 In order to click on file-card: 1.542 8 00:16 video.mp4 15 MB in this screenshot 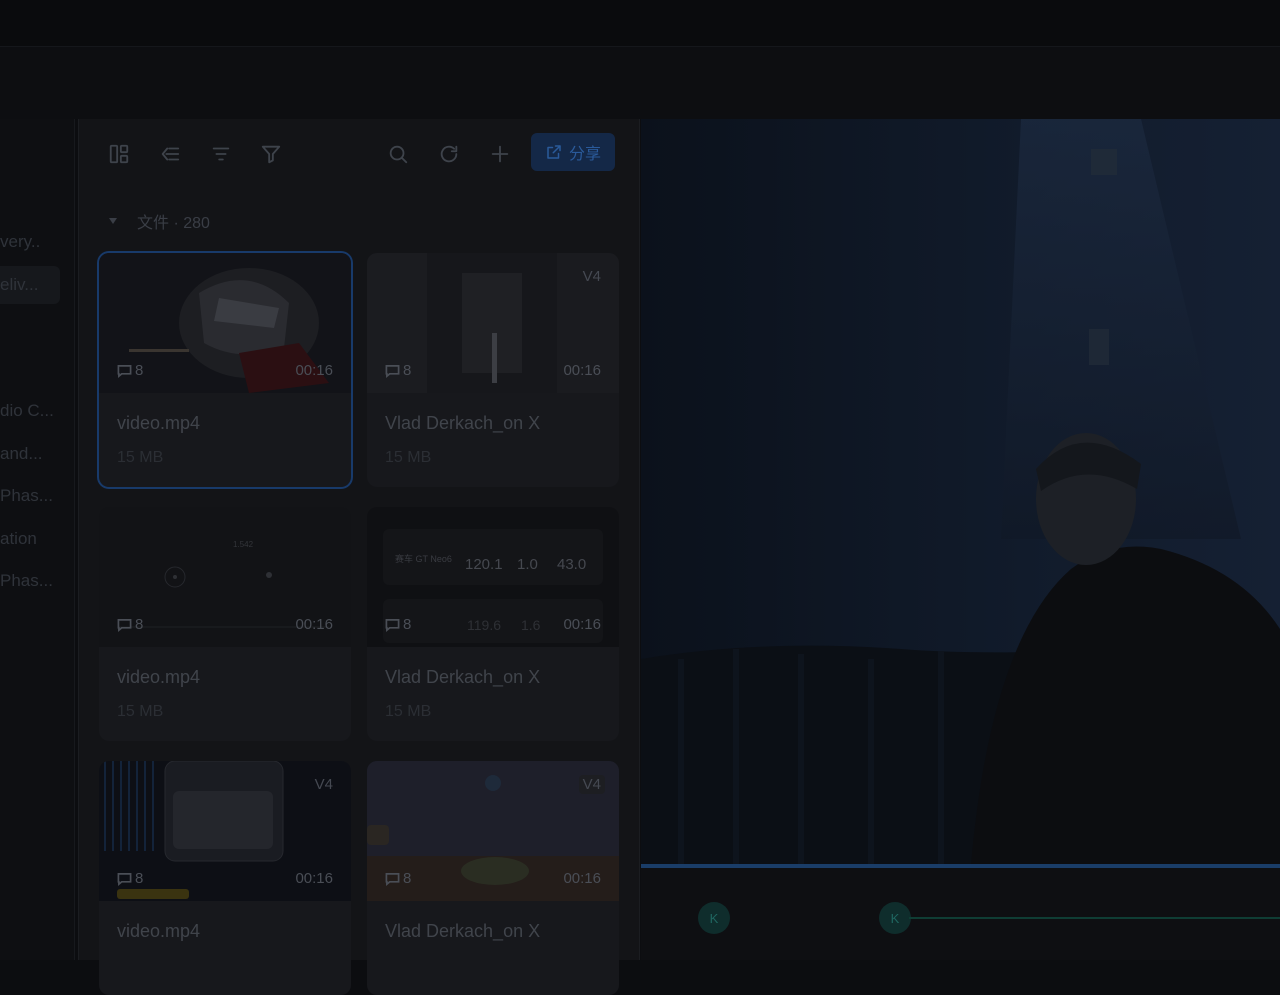, I will do `click(225, 624)`.